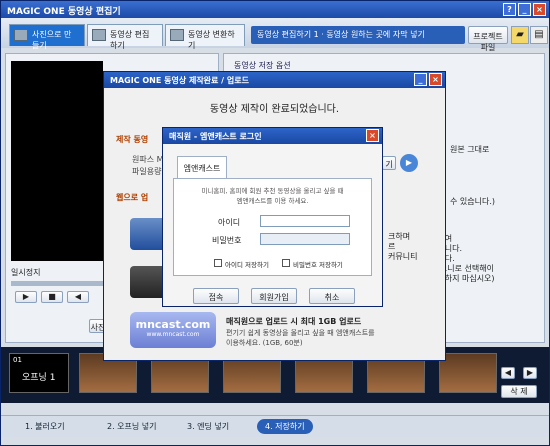  Describe the element at coordinates (132, 139) in the screenshot. I see `section-made: 제작 동영` at that location.